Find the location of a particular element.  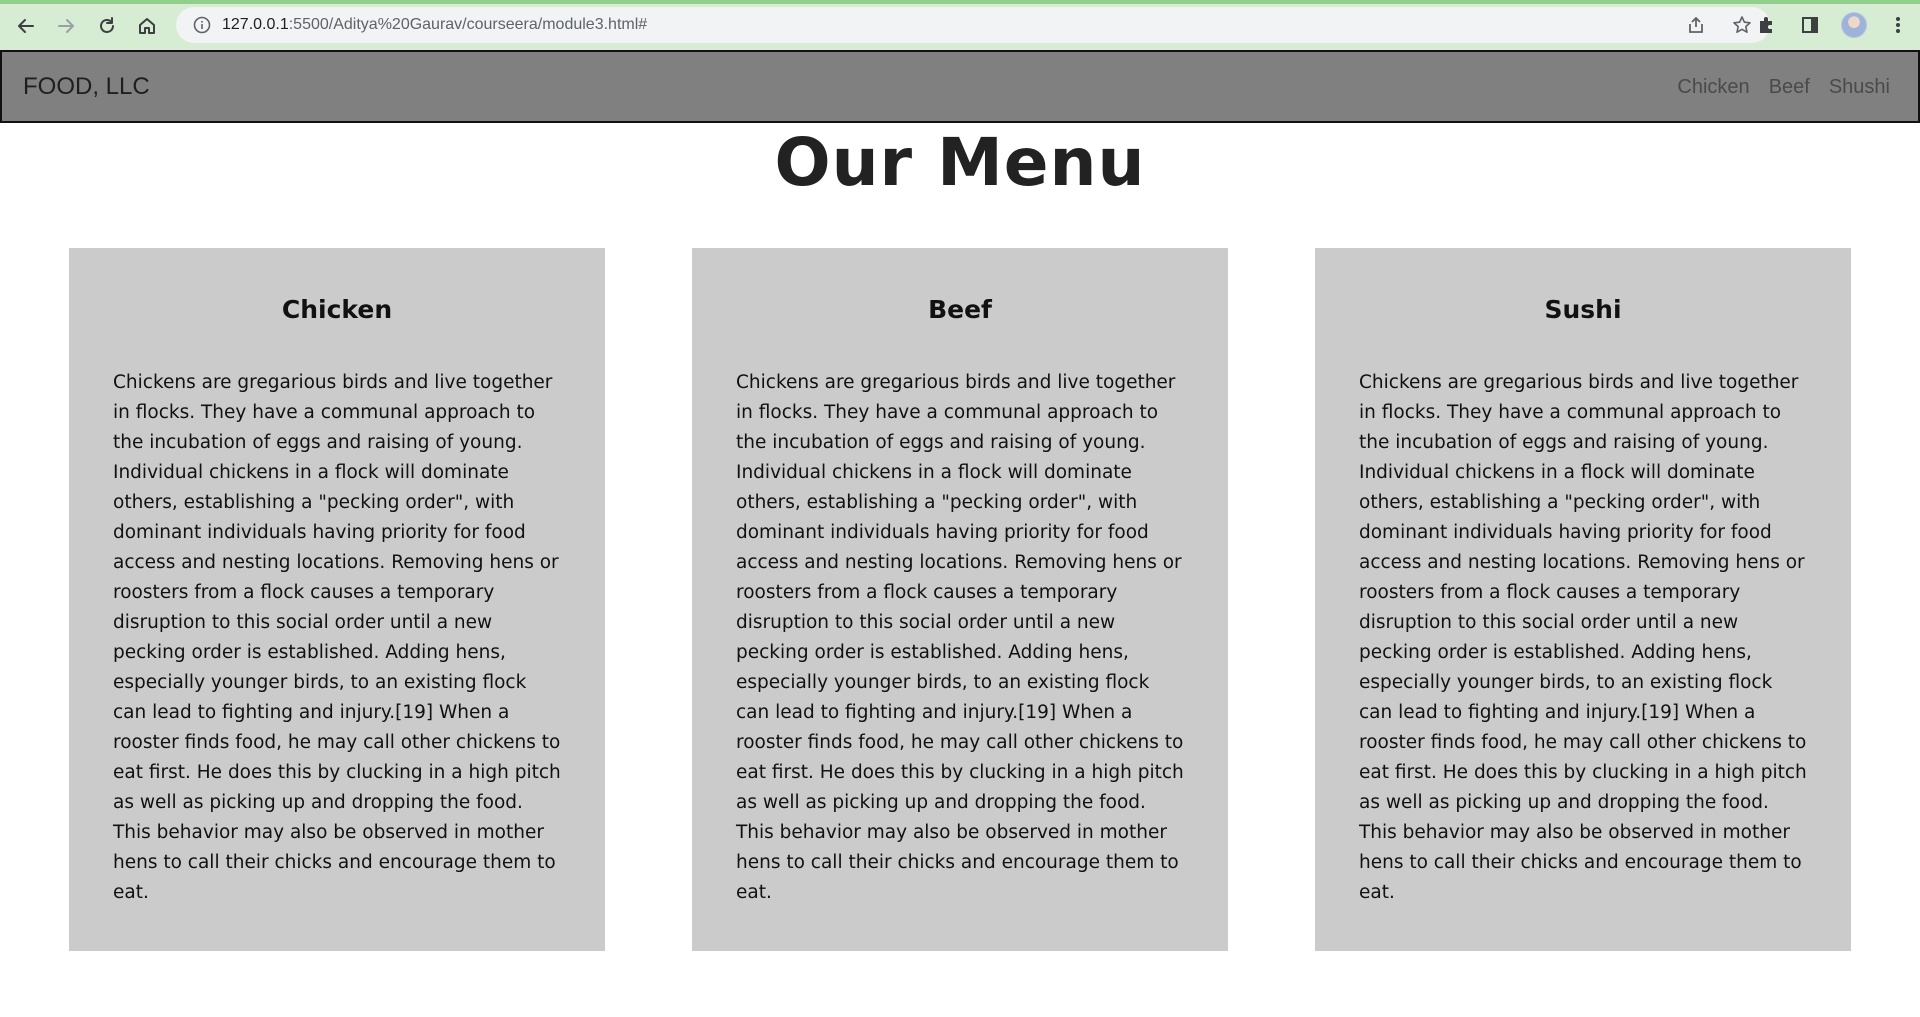

reload-button is located at coordinates (107, 26).